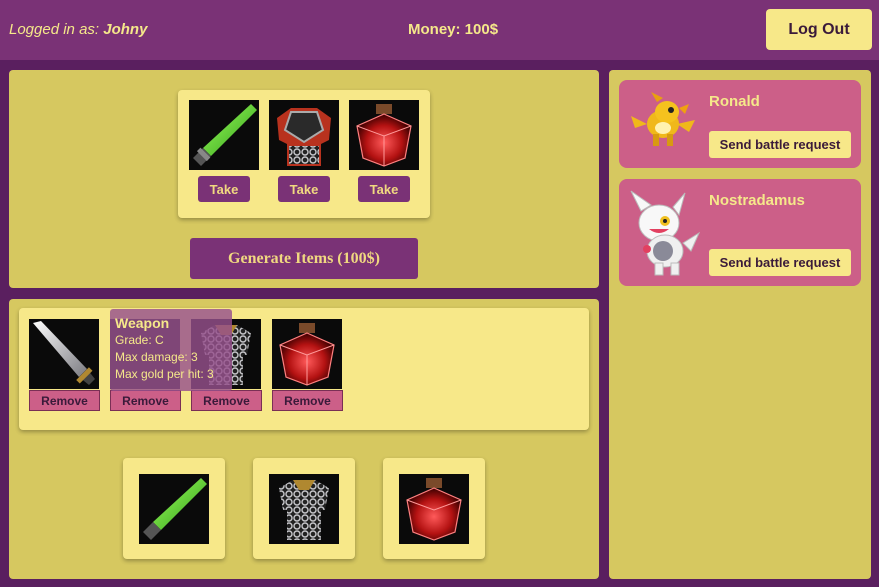  Describe the element at coordinates (819, 29) in the screenshot. I see `logout-button: Log Out` at that location.